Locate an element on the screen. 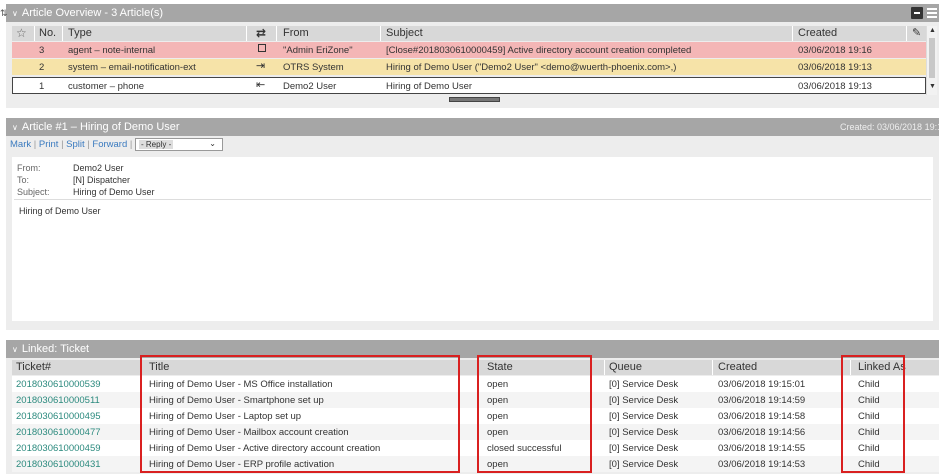 The width and height of the screenshot is (939, 474). scroll-thumb is located at coordinates (932, 58).